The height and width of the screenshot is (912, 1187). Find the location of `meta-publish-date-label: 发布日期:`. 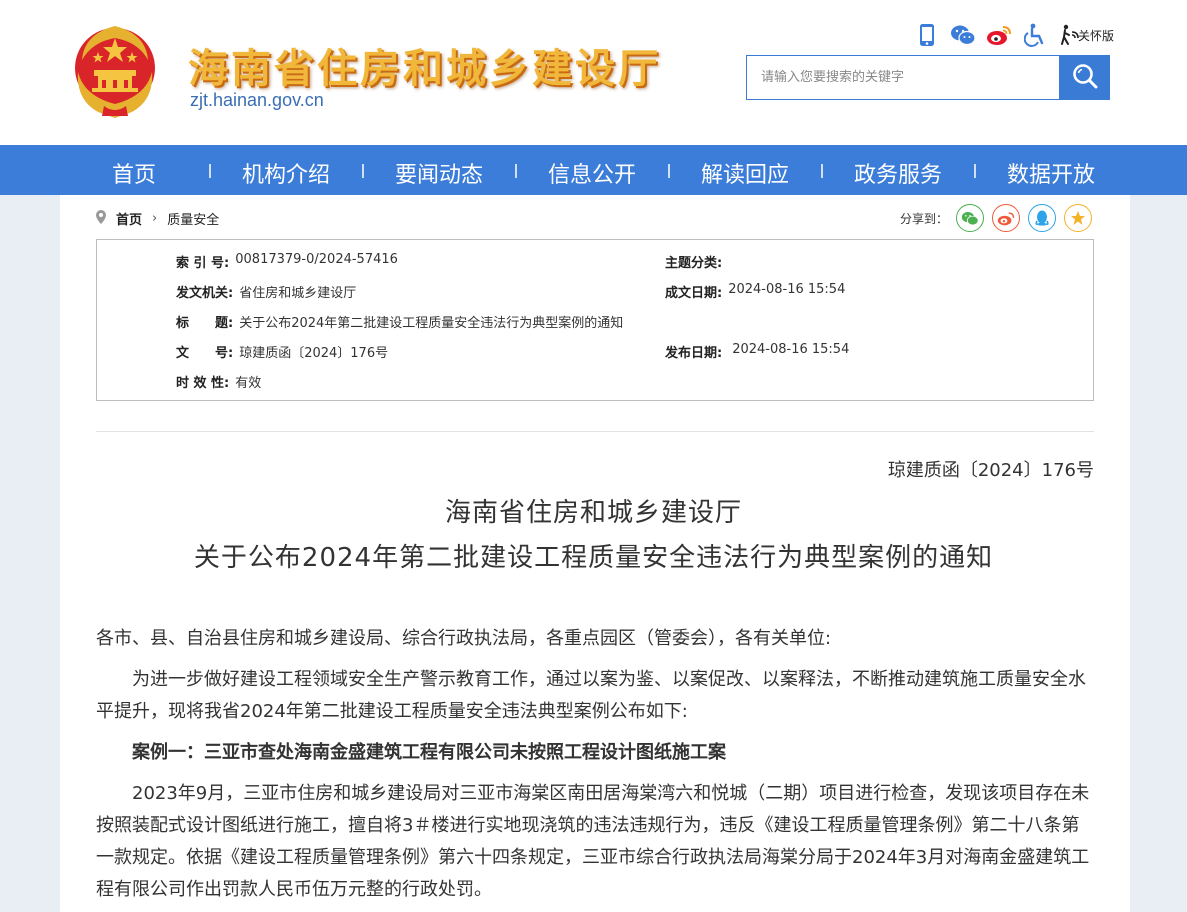

meta-publish-date-label: 发布日期: is located at coordinates (694, 353).